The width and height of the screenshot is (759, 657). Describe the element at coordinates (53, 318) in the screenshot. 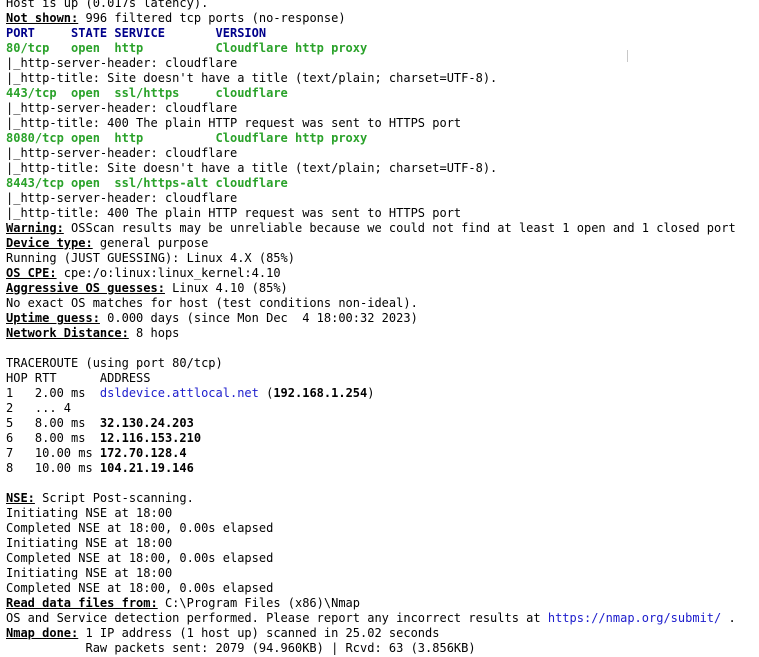

I see `uptime-label: Uptime guess:` at that location.